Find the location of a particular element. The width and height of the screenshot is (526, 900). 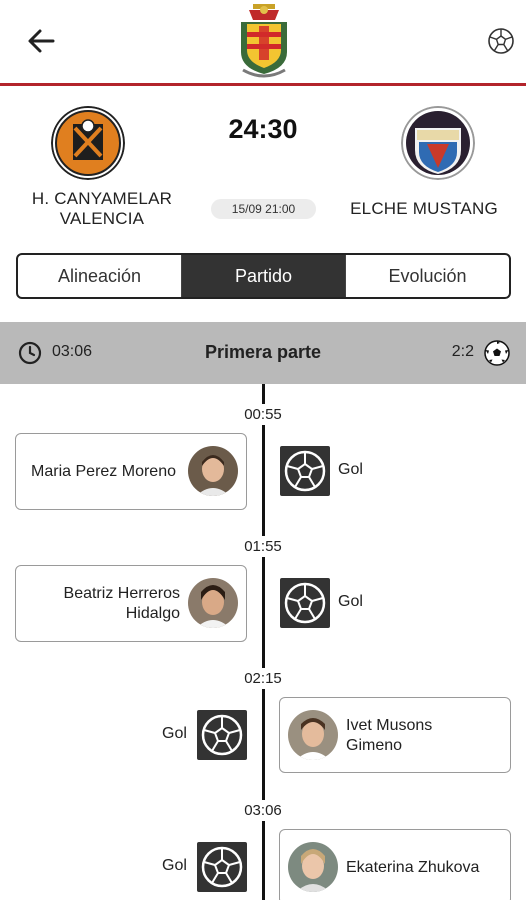

match-datetime: 15/09 21:00 is located at coordinates (263, 209).